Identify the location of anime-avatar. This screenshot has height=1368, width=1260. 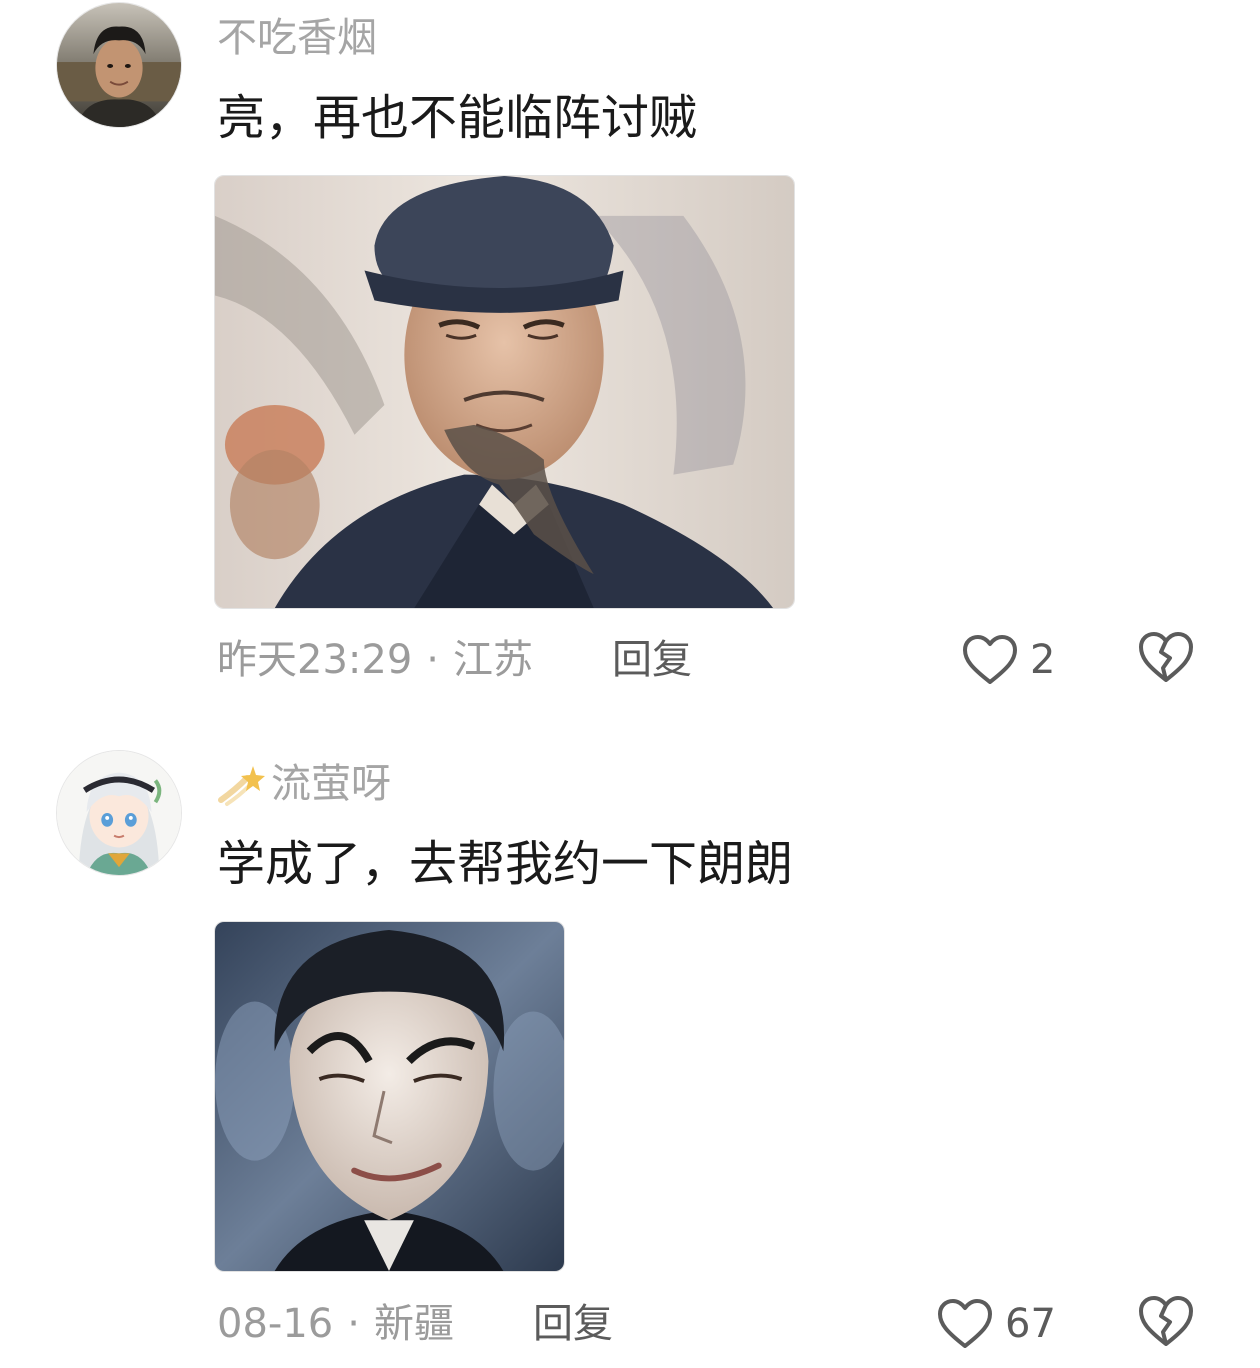
(119, 813).